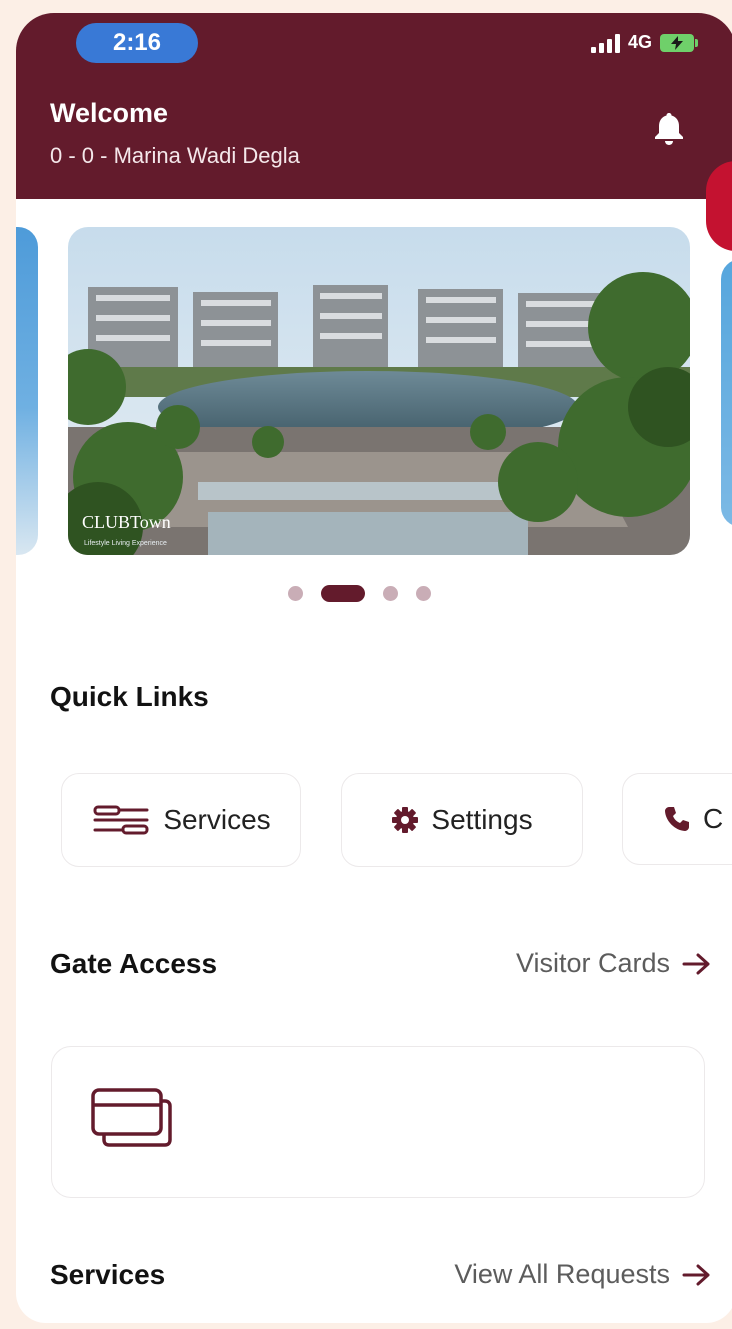 The image size is (732, 1329). I want to click on unit-location: 0 - 0 - Marina Wadi Degla, so click(175, 155).